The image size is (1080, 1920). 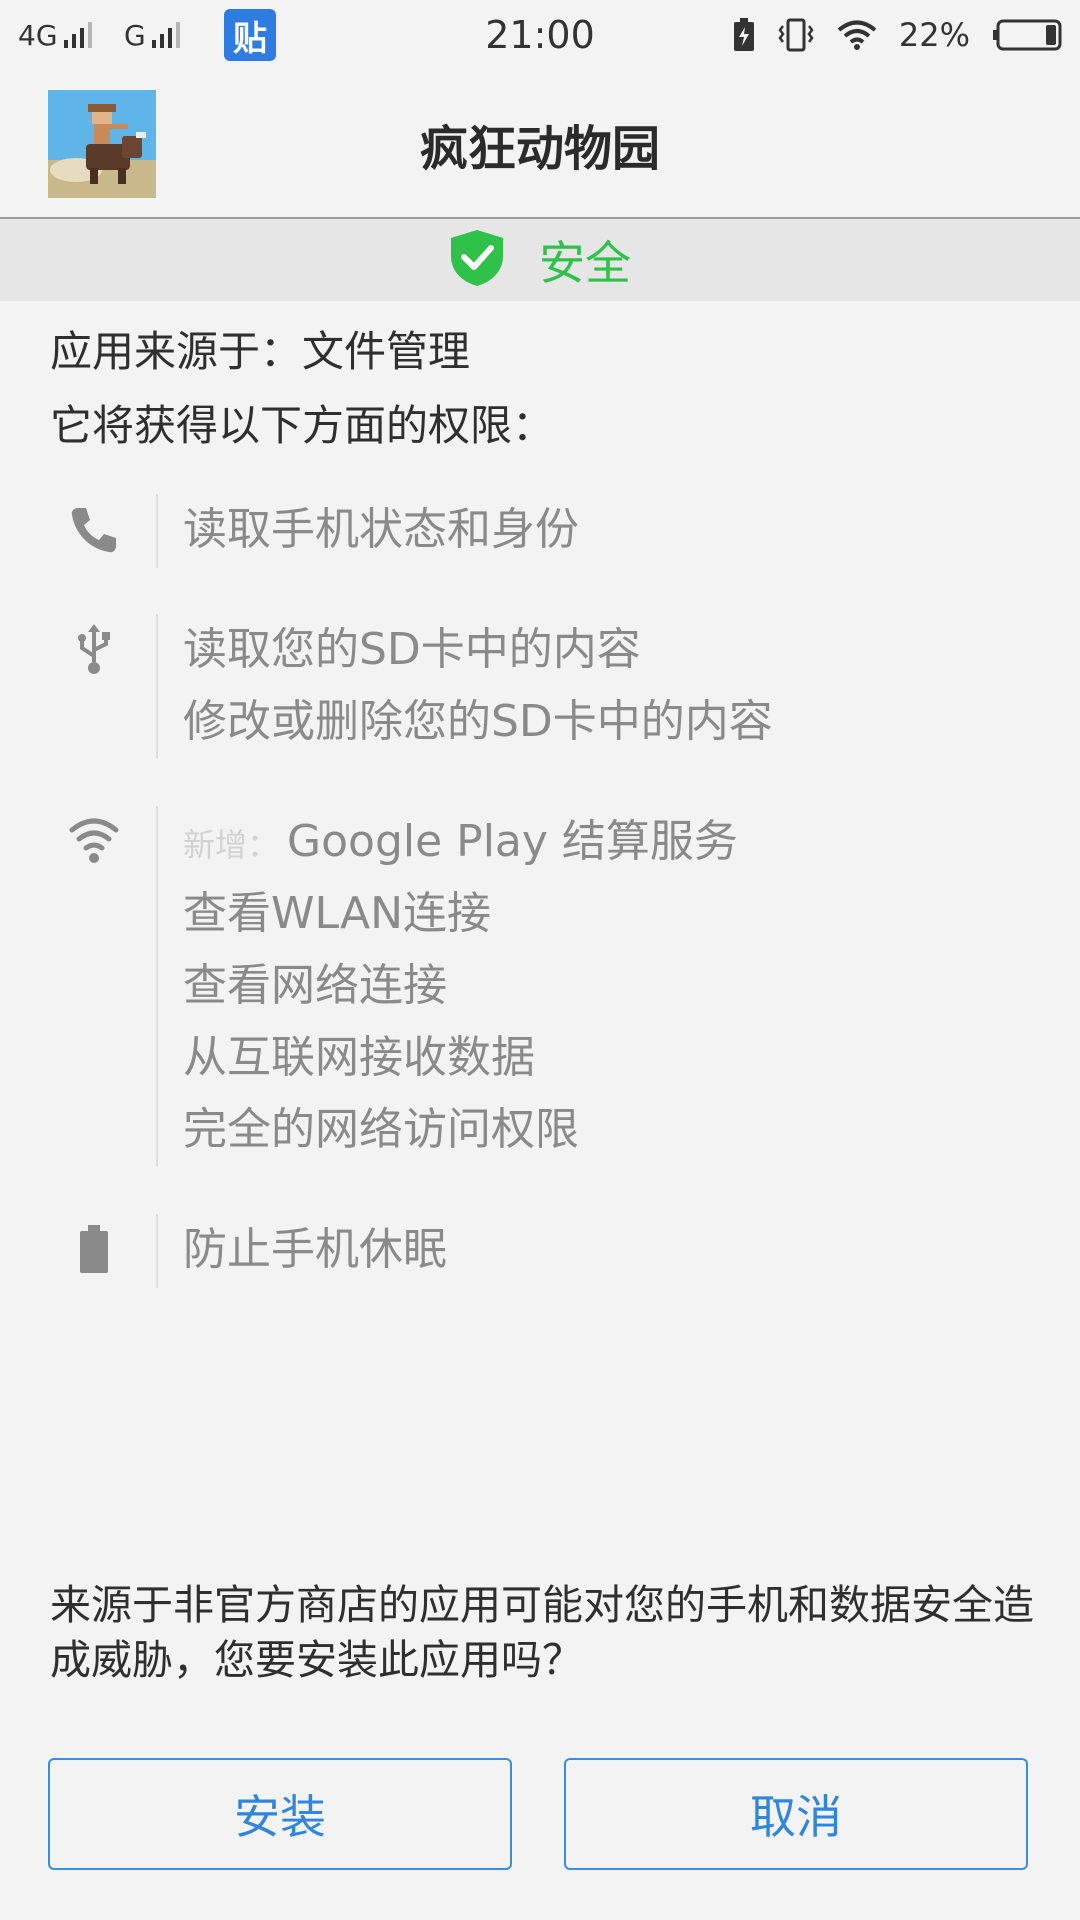 What do you see at coordinates (94, 530) in the screenshot?
I see `phone-icon` at bounding box center [94, 530].